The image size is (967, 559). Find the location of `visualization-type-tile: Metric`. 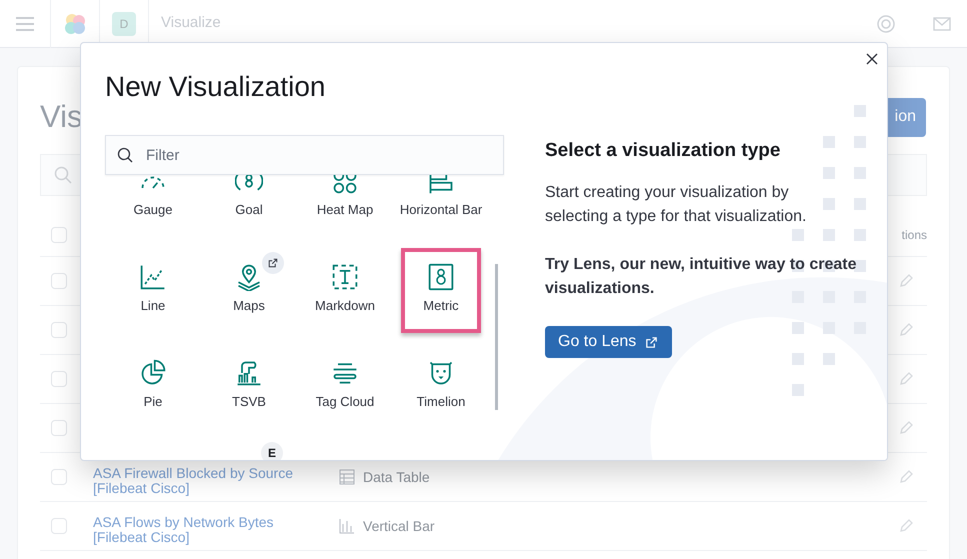

visualization-type-tile: Metric is located at coordinates (441, 290).